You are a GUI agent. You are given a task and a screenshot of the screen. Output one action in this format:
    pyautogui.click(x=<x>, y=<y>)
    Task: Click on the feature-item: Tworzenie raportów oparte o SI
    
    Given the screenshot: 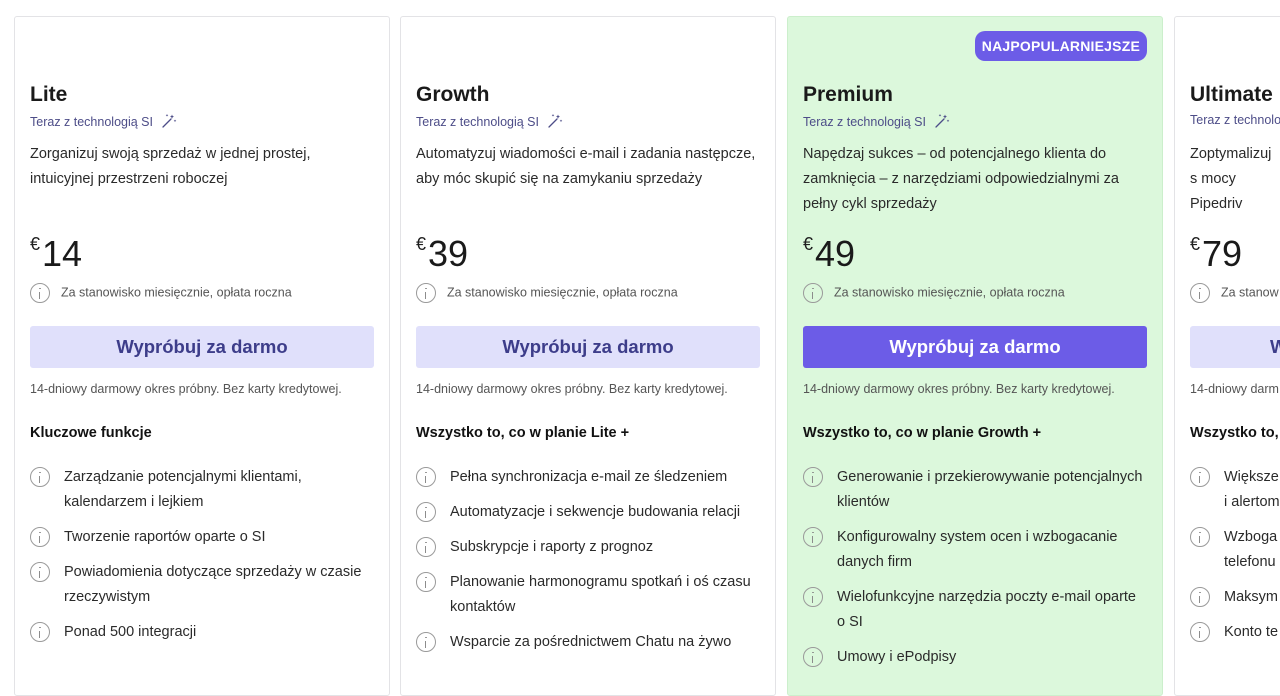 What is the action you would take?
    pyautogui.click(x=202, y=537)
    